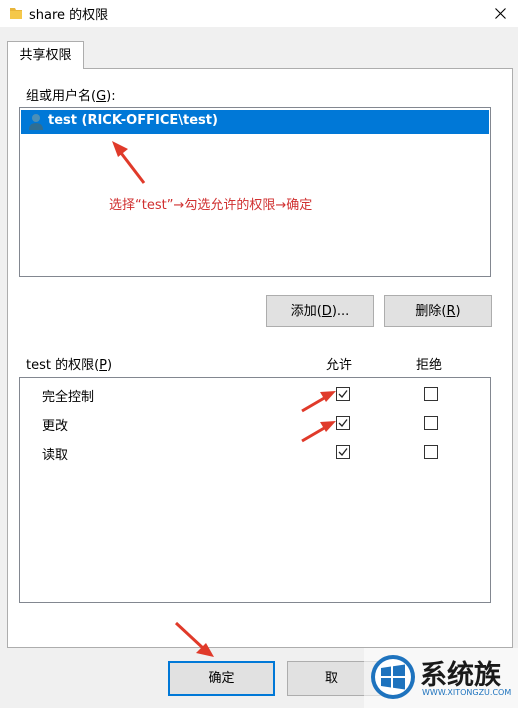 The width and height of the screenshot is (518, 708). Describe the element at coordinates (111, 96) in the screenshot. I see `group-user-label-end: ):` at that location.